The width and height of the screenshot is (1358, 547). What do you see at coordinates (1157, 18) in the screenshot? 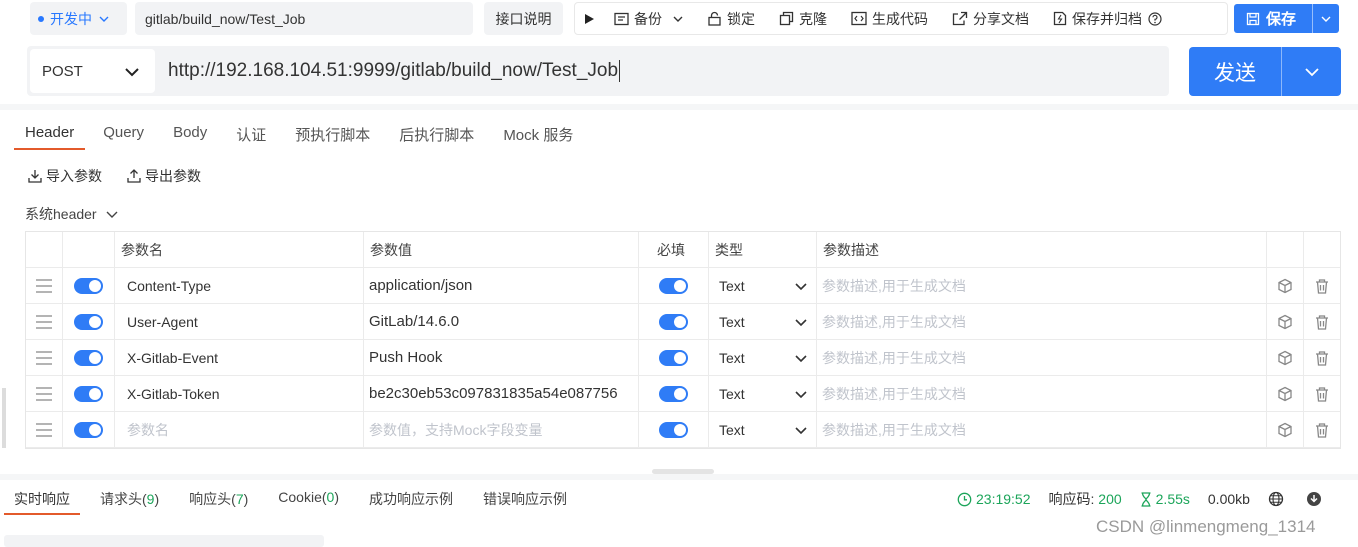
I see `help-button` at bounding box center [1157, 18].